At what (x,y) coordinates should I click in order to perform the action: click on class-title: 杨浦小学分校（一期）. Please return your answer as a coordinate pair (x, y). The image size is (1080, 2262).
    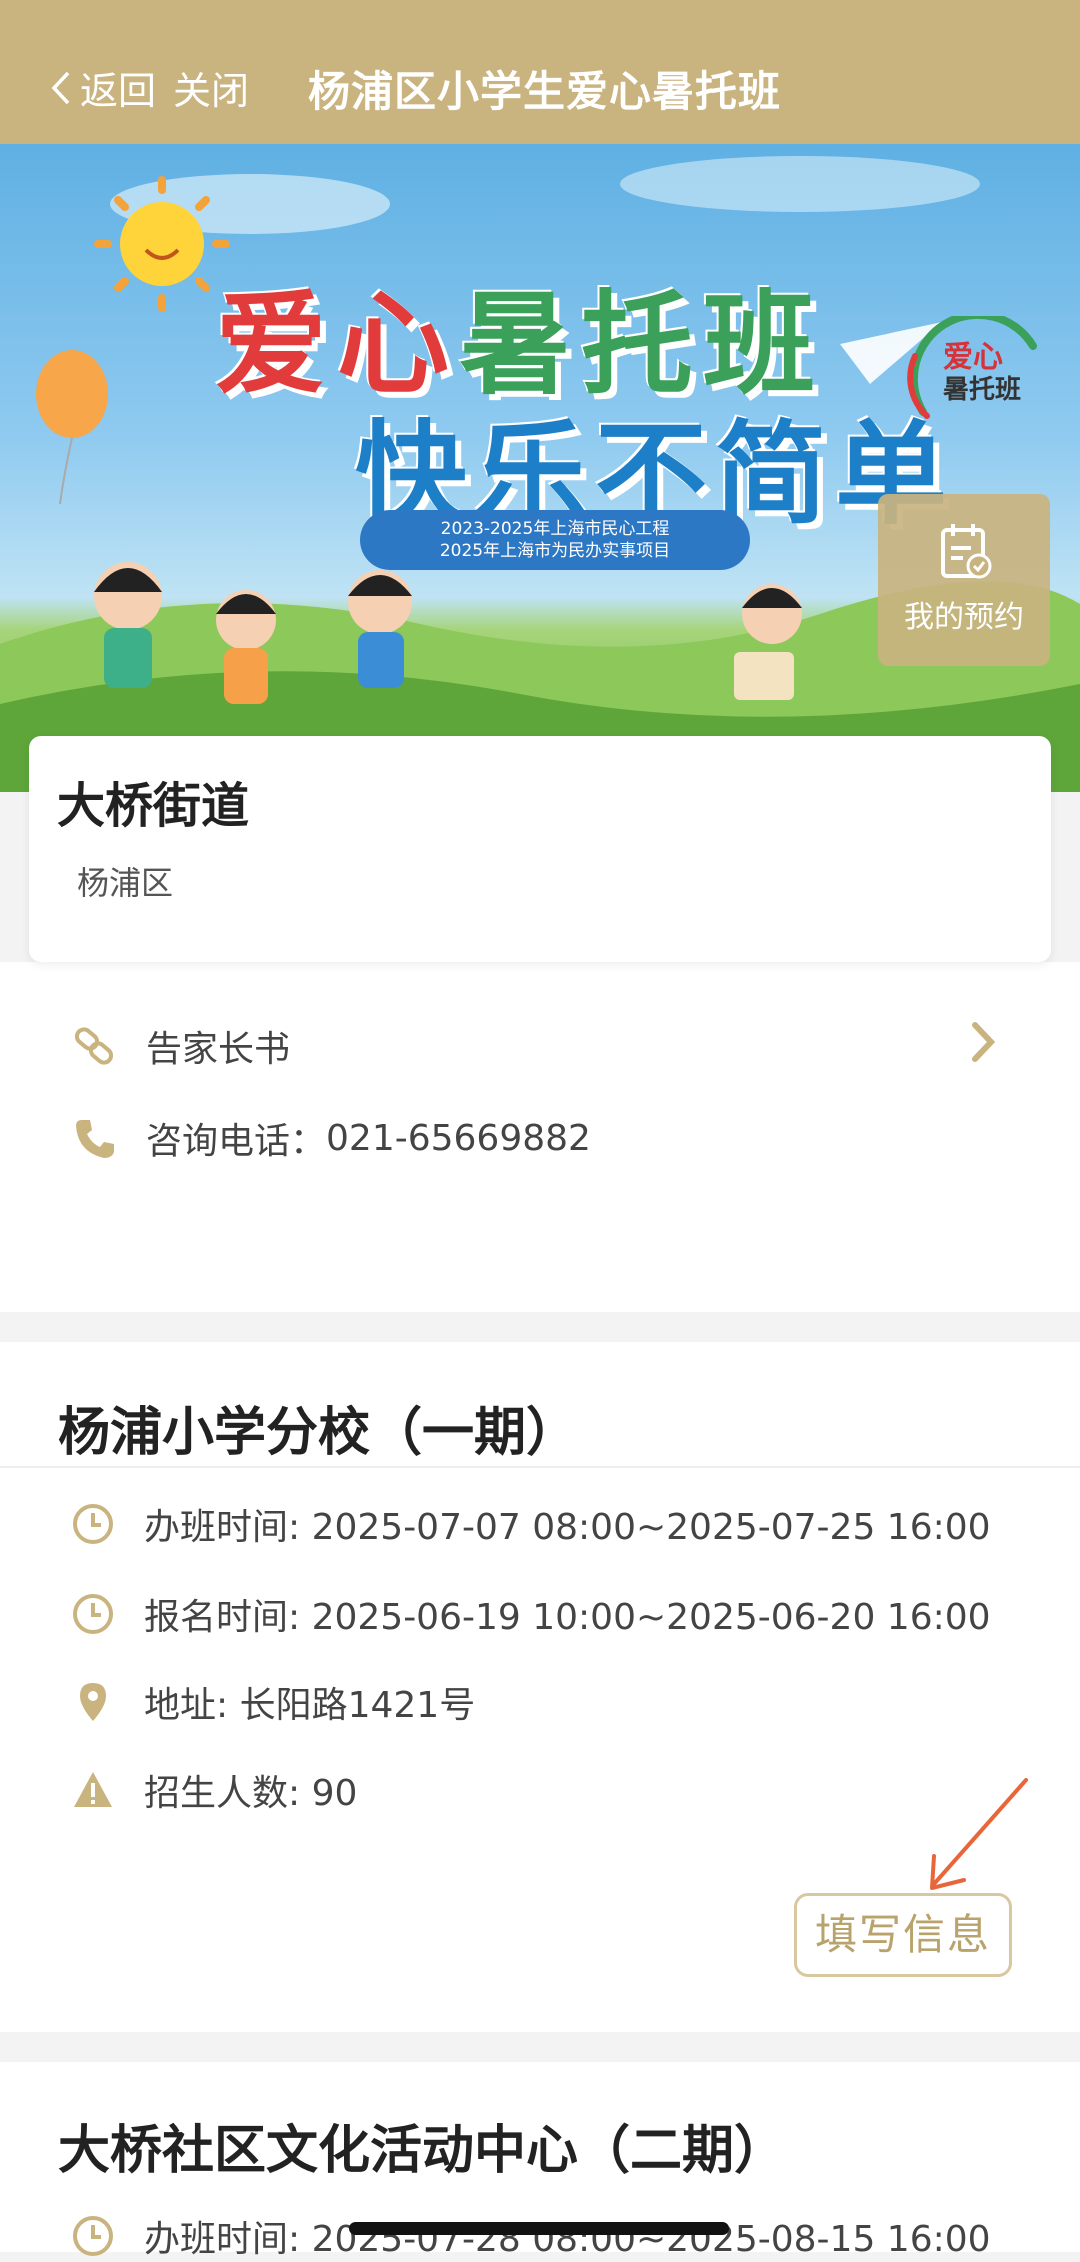
    Looking at the image, I should click on (318, 1433).